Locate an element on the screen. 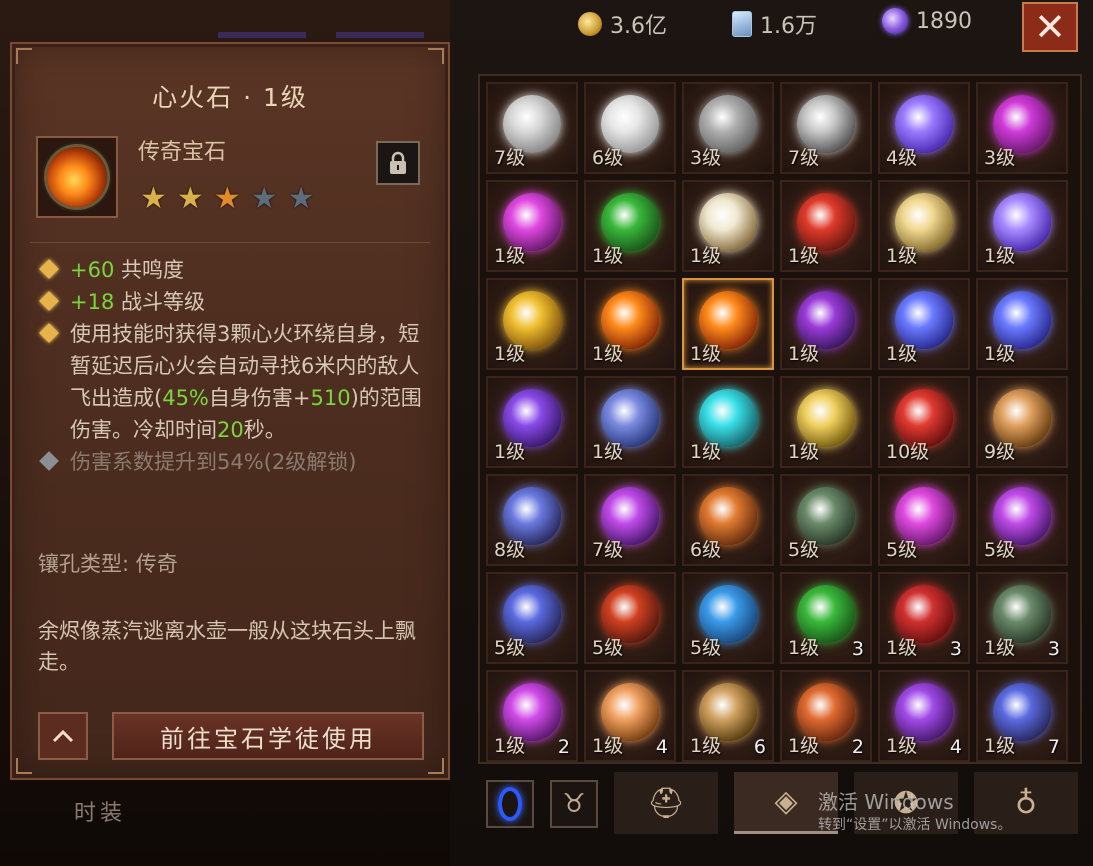  lock-icon is located at coordinates (398, 162).